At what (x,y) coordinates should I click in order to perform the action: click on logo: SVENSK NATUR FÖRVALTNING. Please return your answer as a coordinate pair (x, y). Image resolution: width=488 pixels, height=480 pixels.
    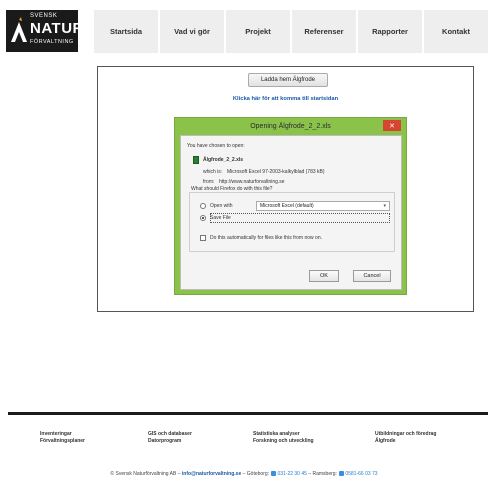
    Looking at the image, I should click on (44, 31).